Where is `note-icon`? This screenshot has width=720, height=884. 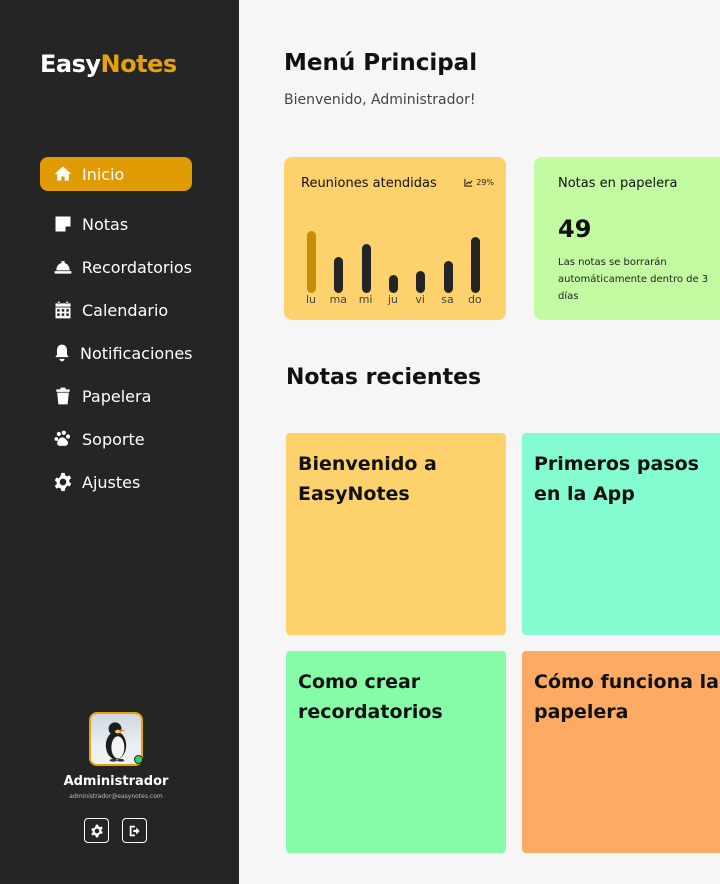
note-icon is located at coordinates (63, 224).